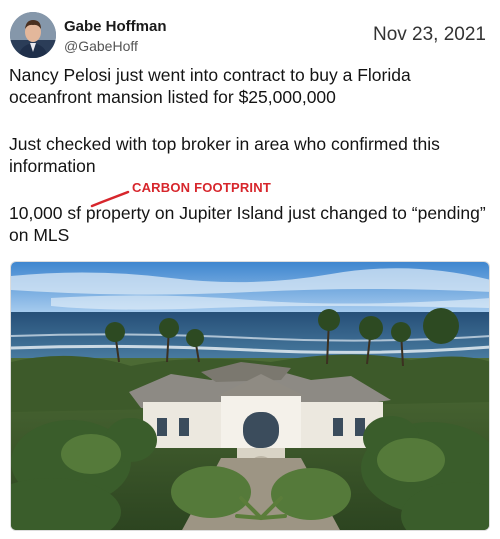 Image resolution: width=500 pixels, height=539 pixels. I want to click on annotation-label: CARBON FOOTPRINT, so click(201, 187).